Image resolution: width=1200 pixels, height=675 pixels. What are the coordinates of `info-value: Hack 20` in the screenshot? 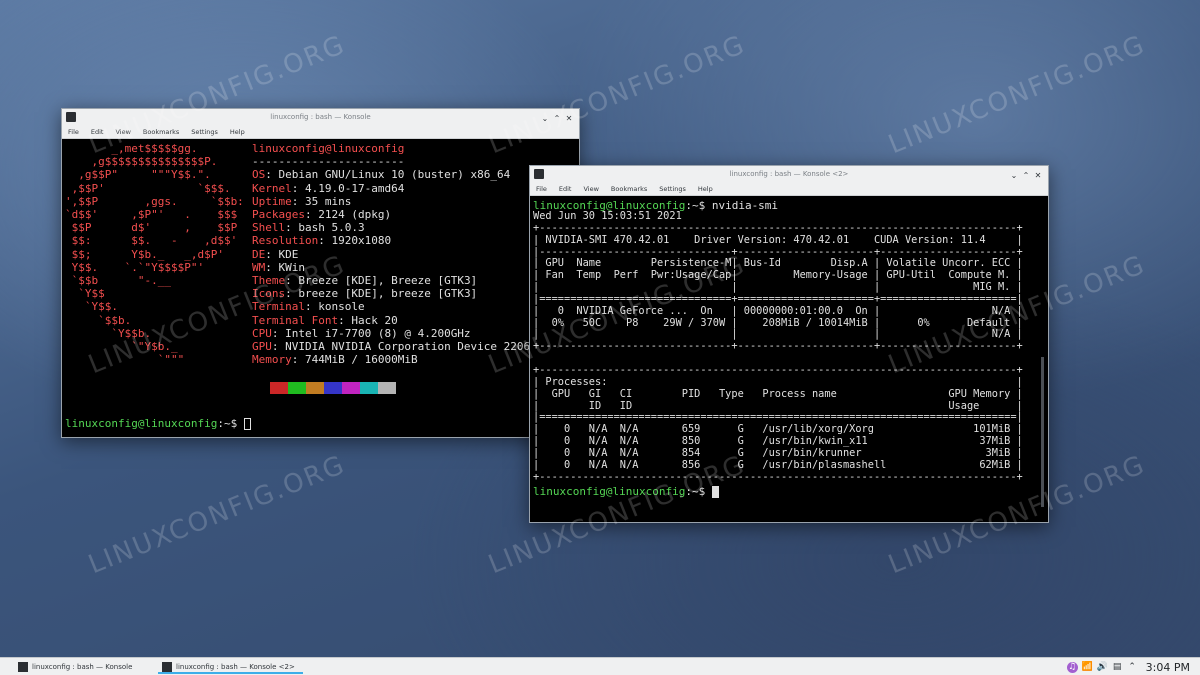 It's located at (374, 320).